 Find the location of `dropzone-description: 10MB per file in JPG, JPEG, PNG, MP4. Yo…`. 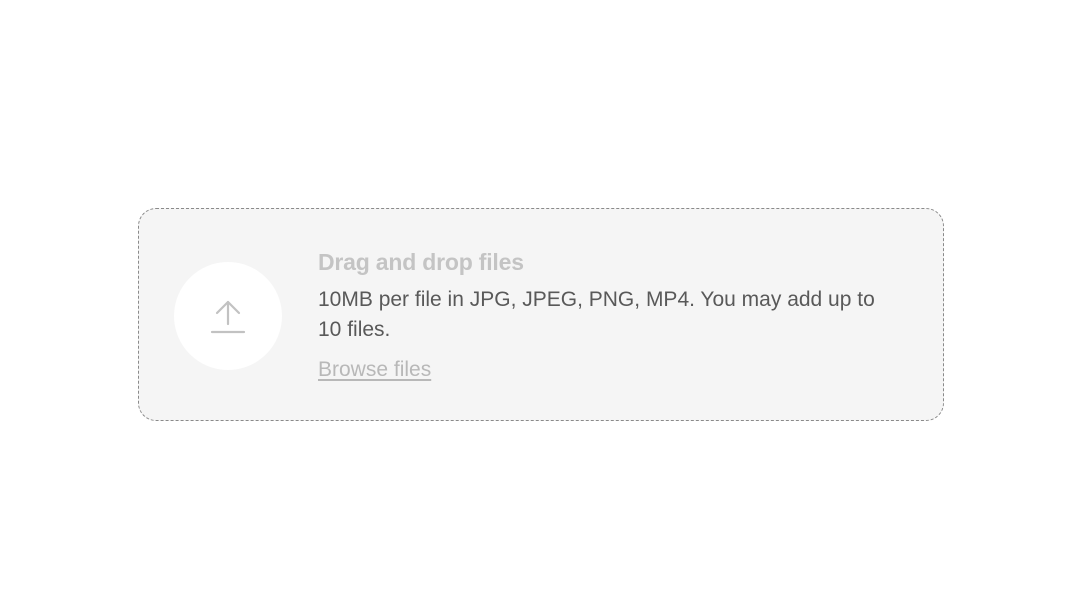

dropzone-description: 10MB per file in JPG, JPEG, PNG, MP4. Yo… is located at coordinates (596, 314).